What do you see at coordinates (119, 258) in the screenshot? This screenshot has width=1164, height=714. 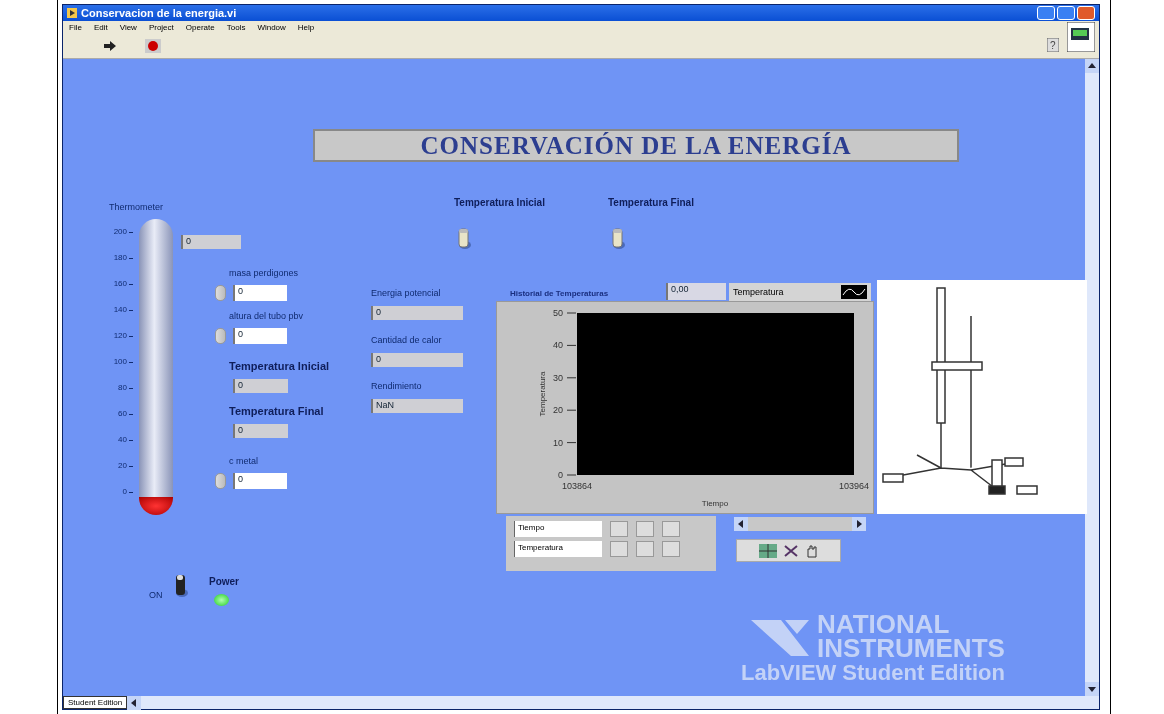 I see `scale-label: 180` at bounding box center [119, 258].